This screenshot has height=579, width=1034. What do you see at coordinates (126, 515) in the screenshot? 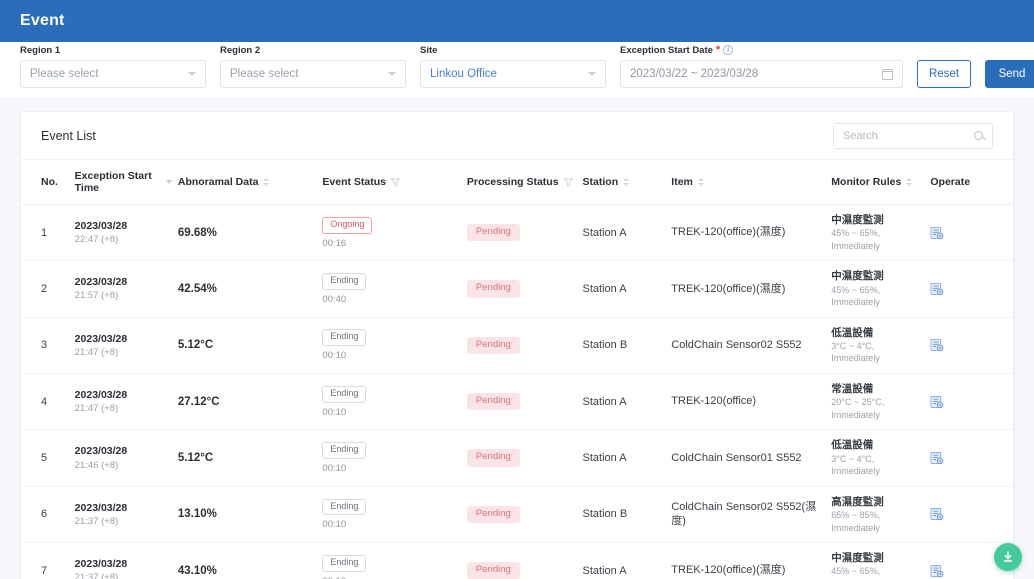
I see `cell-start-time: 2023/03/28 21:37 (+8)` at bounding box center [126, 515].